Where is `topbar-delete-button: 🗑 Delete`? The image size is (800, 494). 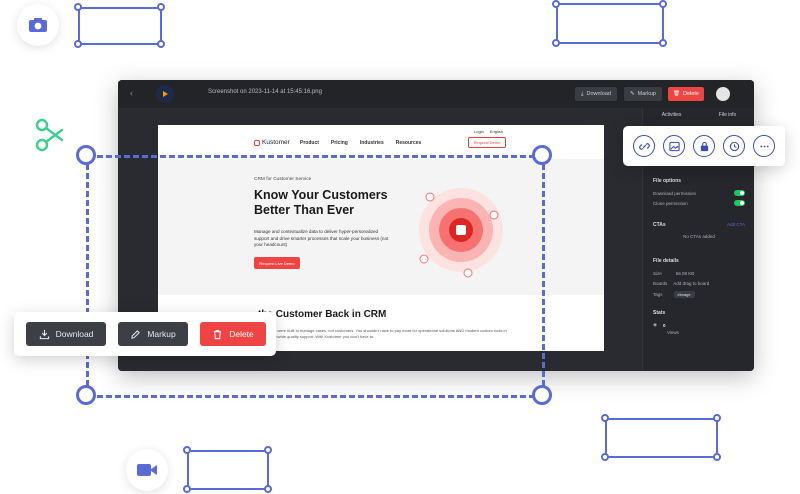 topbar-delete-button: 🗑 Delete is located at coordinates (686, 94).